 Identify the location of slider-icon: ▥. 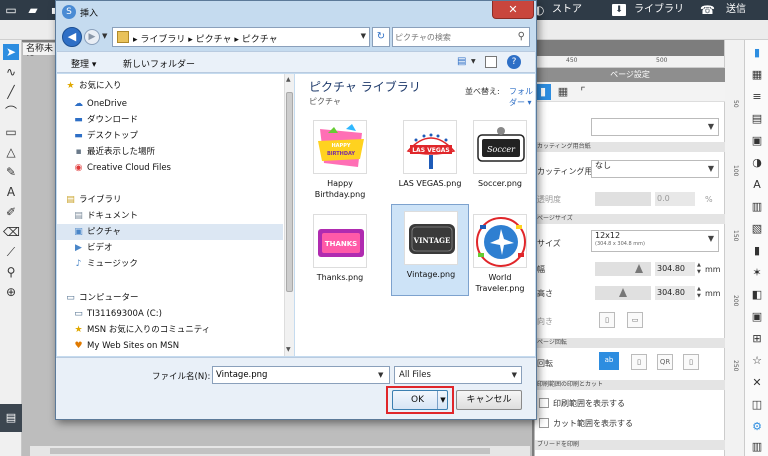
(757, 447).